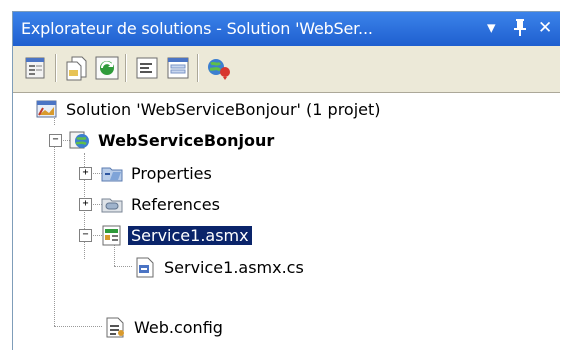 The width and height of the screenshot is (561, 352). What do you see at coordinates (115, 327) in the screenshot?
I see `config-file-icon` at bounding box center [115, 327].